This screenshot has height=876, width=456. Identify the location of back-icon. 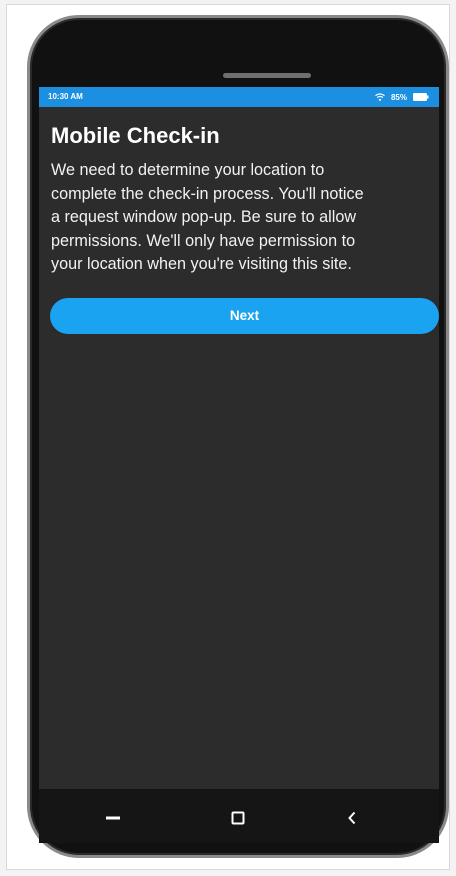
(352, 818).